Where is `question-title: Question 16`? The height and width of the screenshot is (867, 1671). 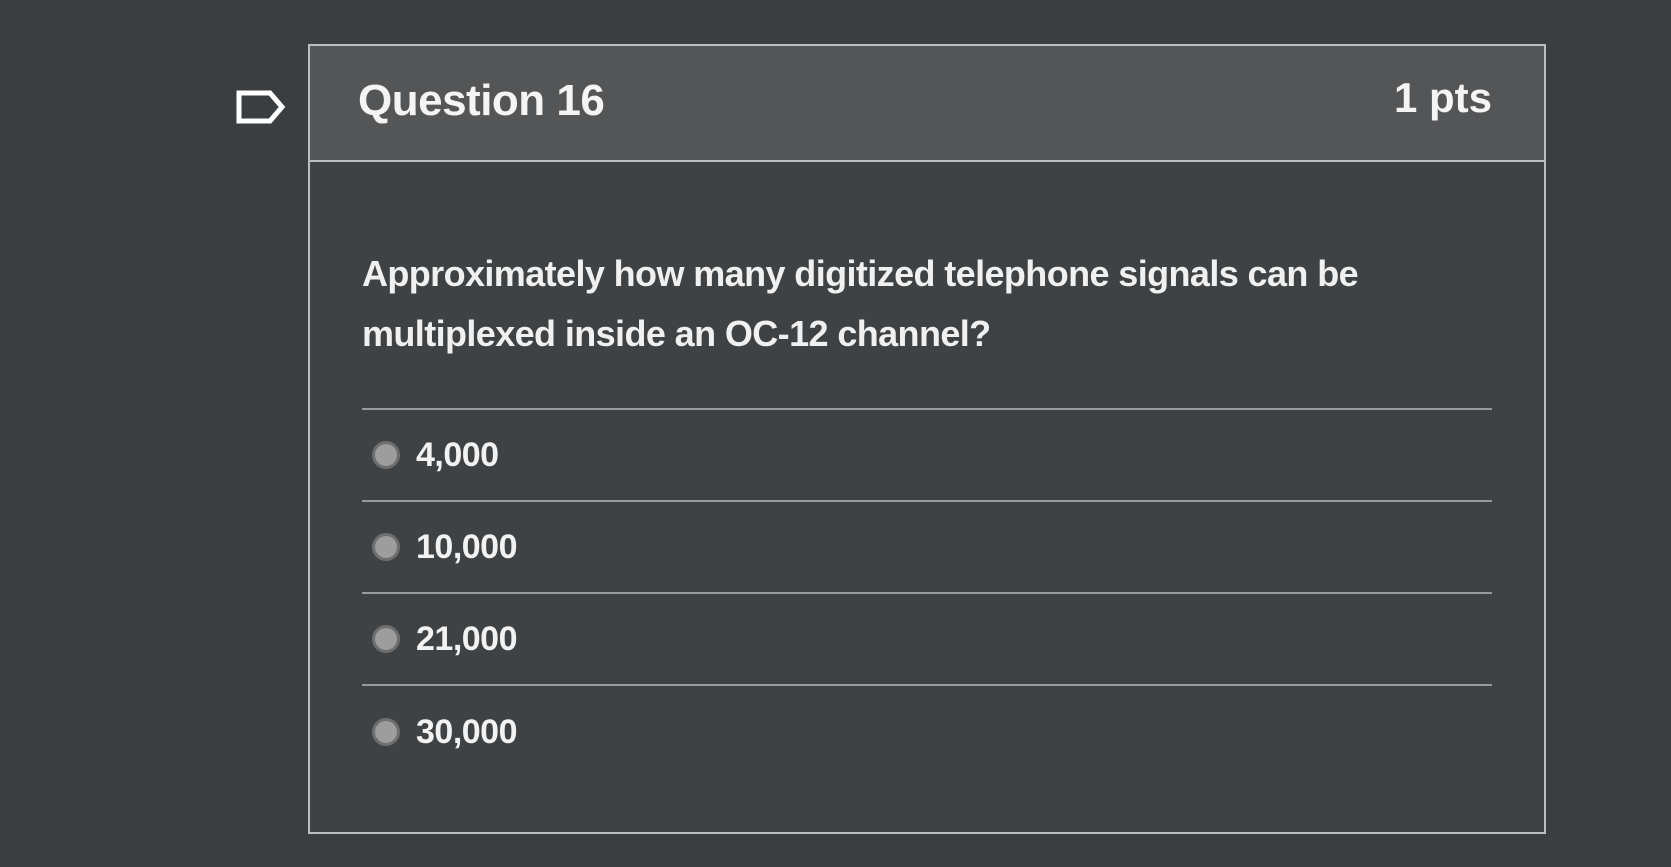 question-title: Question 16 is located at coordinates (481, 100).